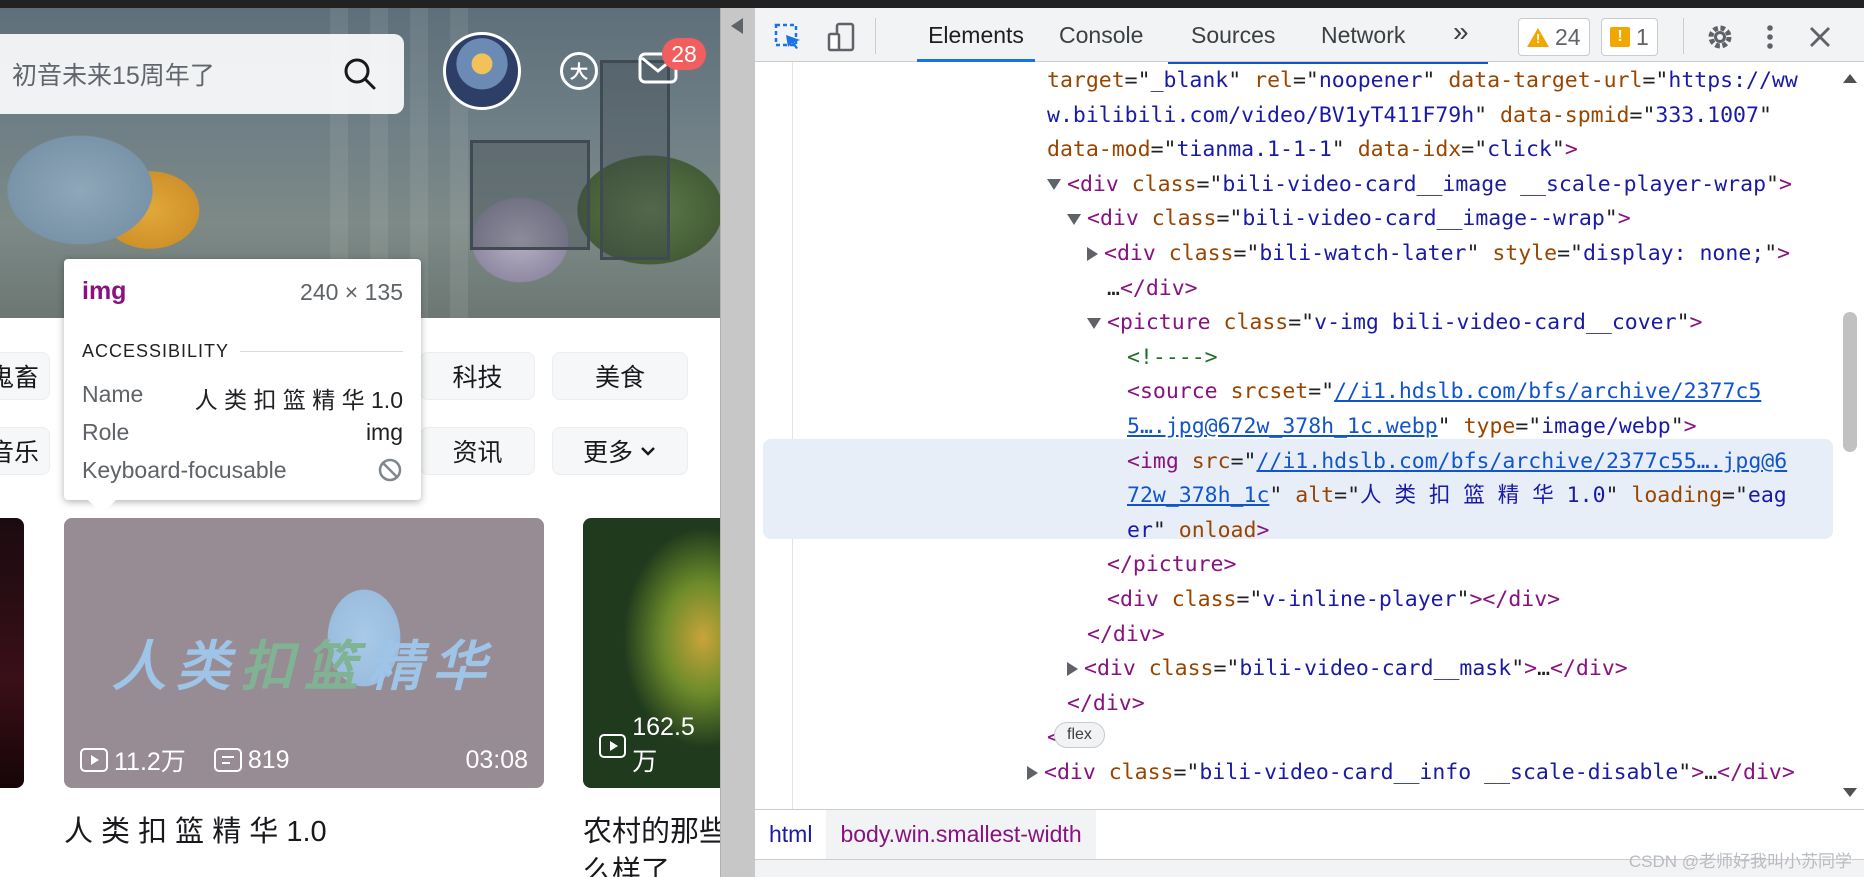  What do you see at coordinates (1461, 36) in the screenshot?
I see `more-tabs-icon: »` at bounding box center [1461, 36].